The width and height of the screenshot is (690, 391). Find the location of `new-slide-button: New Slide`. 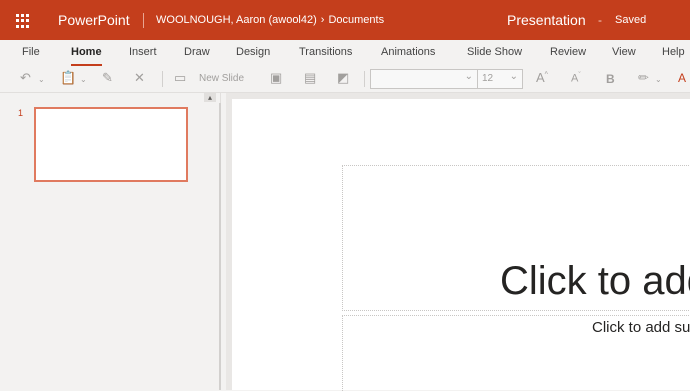

new-slide-button: New Slide is located at coordinates (221, 78).